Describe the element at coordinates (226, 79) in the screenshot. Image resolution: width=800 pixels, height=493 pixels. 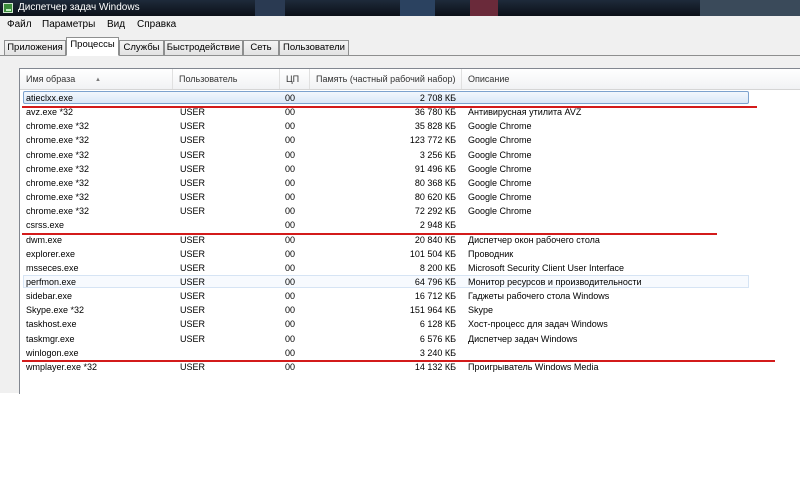
I see `column-header-user: Пользователь` at that location.